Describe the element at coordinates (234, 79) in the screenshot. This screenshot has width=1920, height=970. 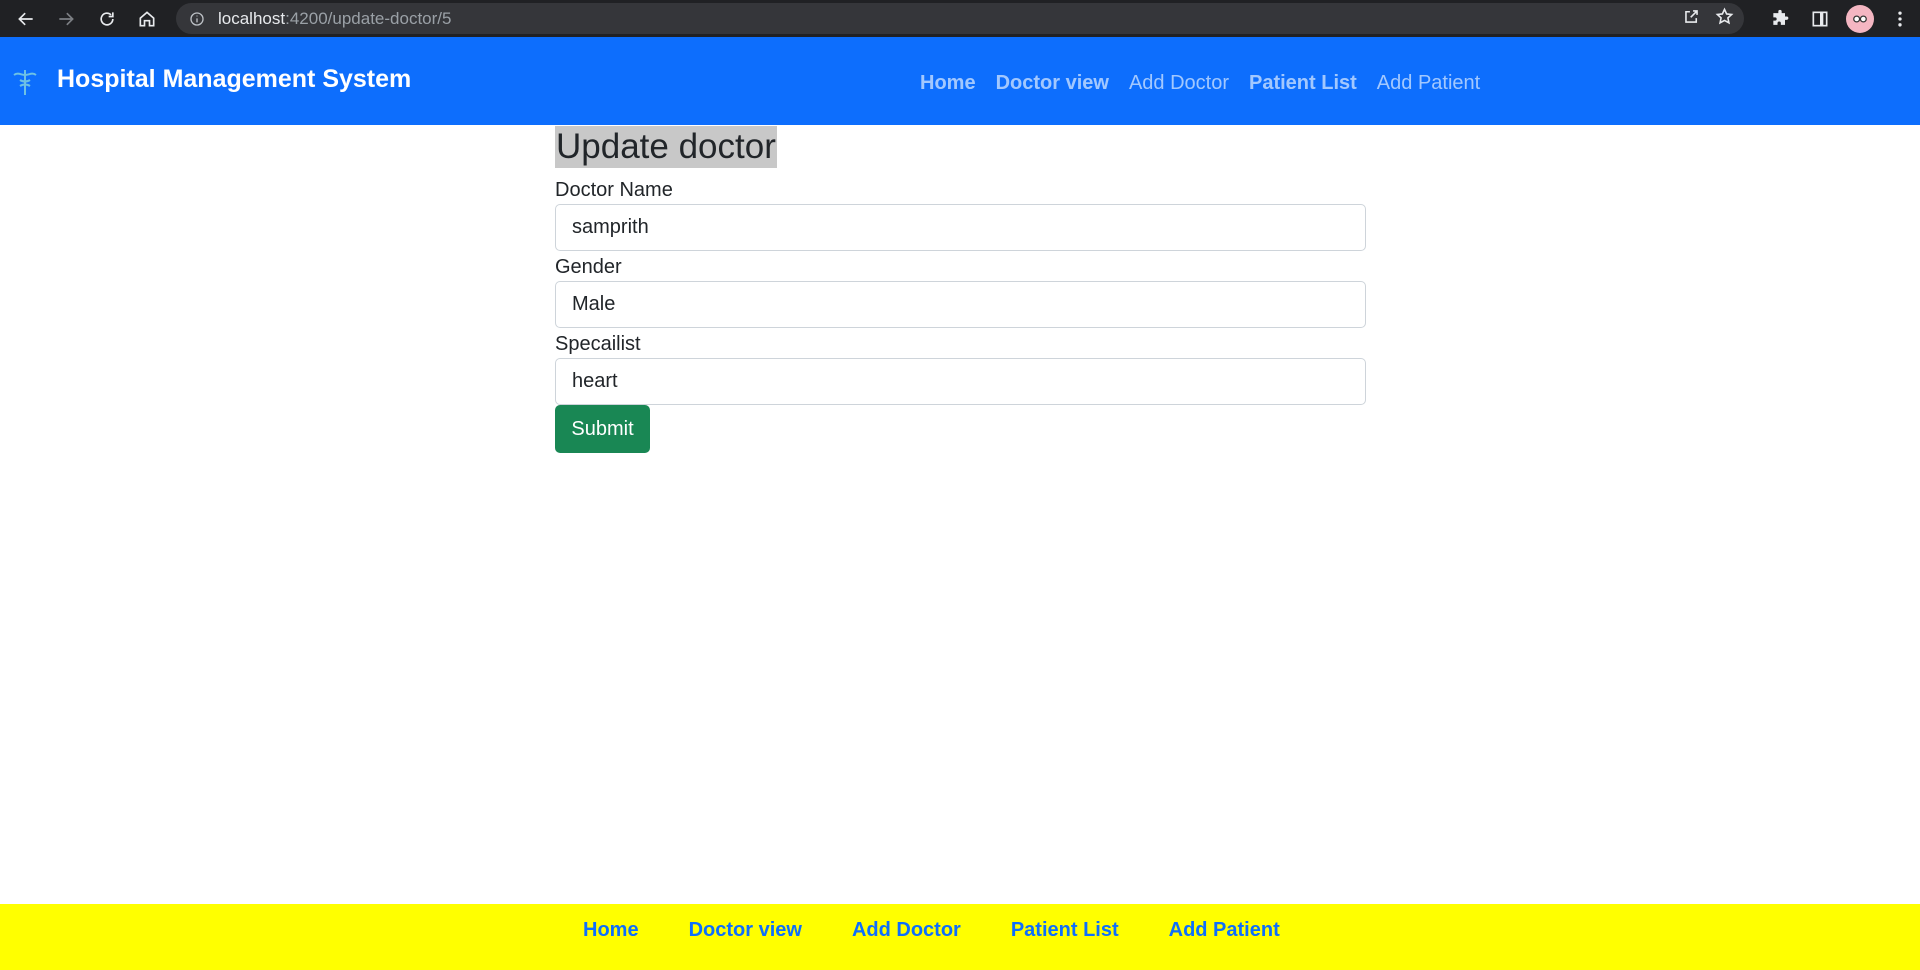
I see `brand-title: Hospital Management System` at that location.